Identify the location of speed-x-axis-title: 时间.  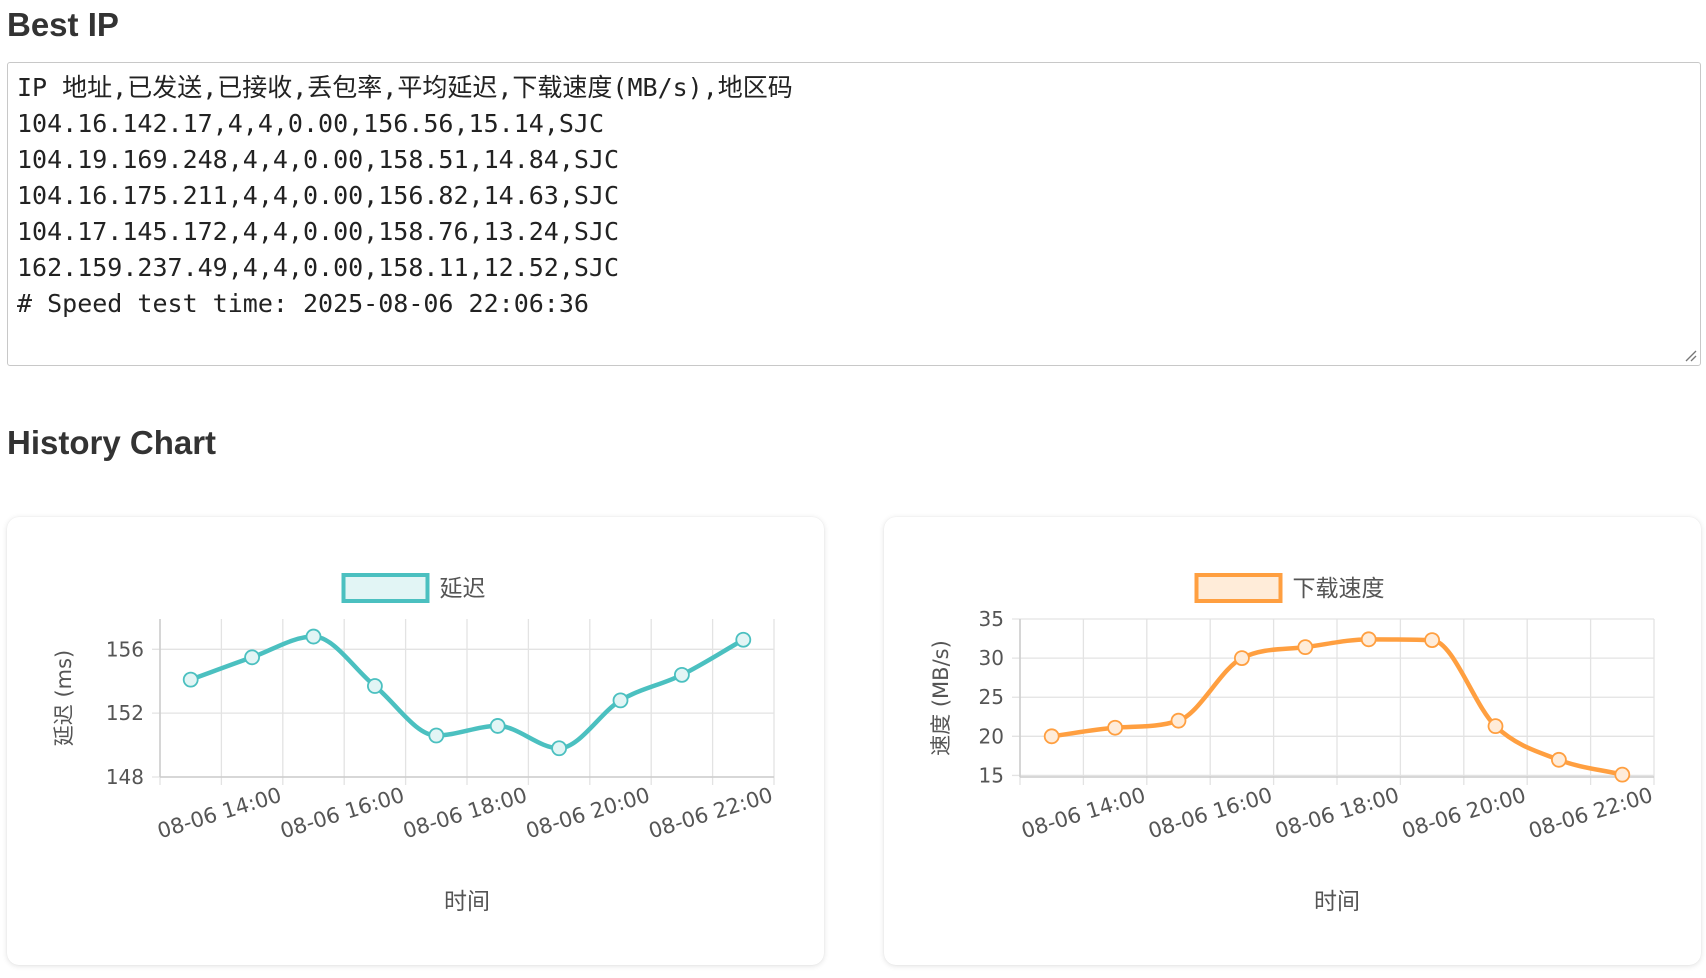
(1337, 902).